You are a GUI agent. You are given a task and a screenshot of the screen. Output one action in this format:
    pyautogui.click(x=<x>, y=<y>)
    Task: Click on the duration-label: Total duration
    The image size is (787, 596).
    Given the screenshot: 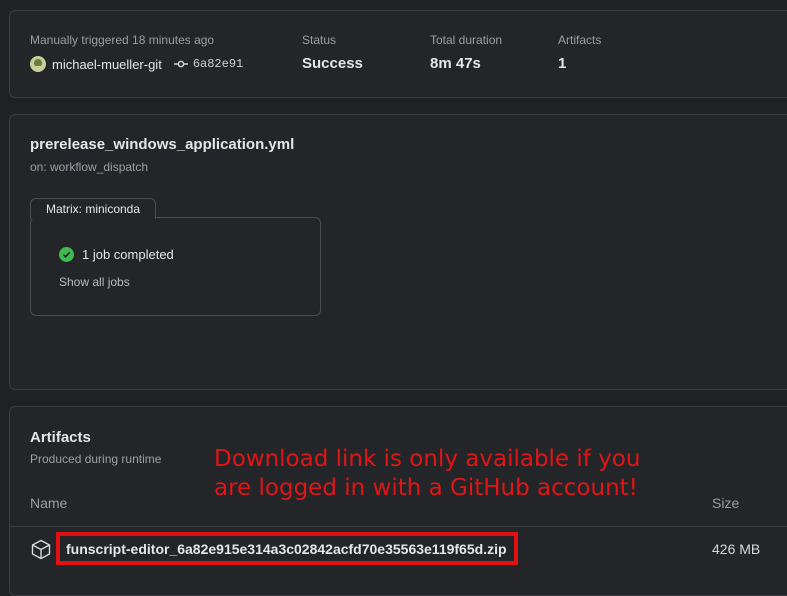 What is the action you would take?
    pyautogui.click(x=466, y=40)
    